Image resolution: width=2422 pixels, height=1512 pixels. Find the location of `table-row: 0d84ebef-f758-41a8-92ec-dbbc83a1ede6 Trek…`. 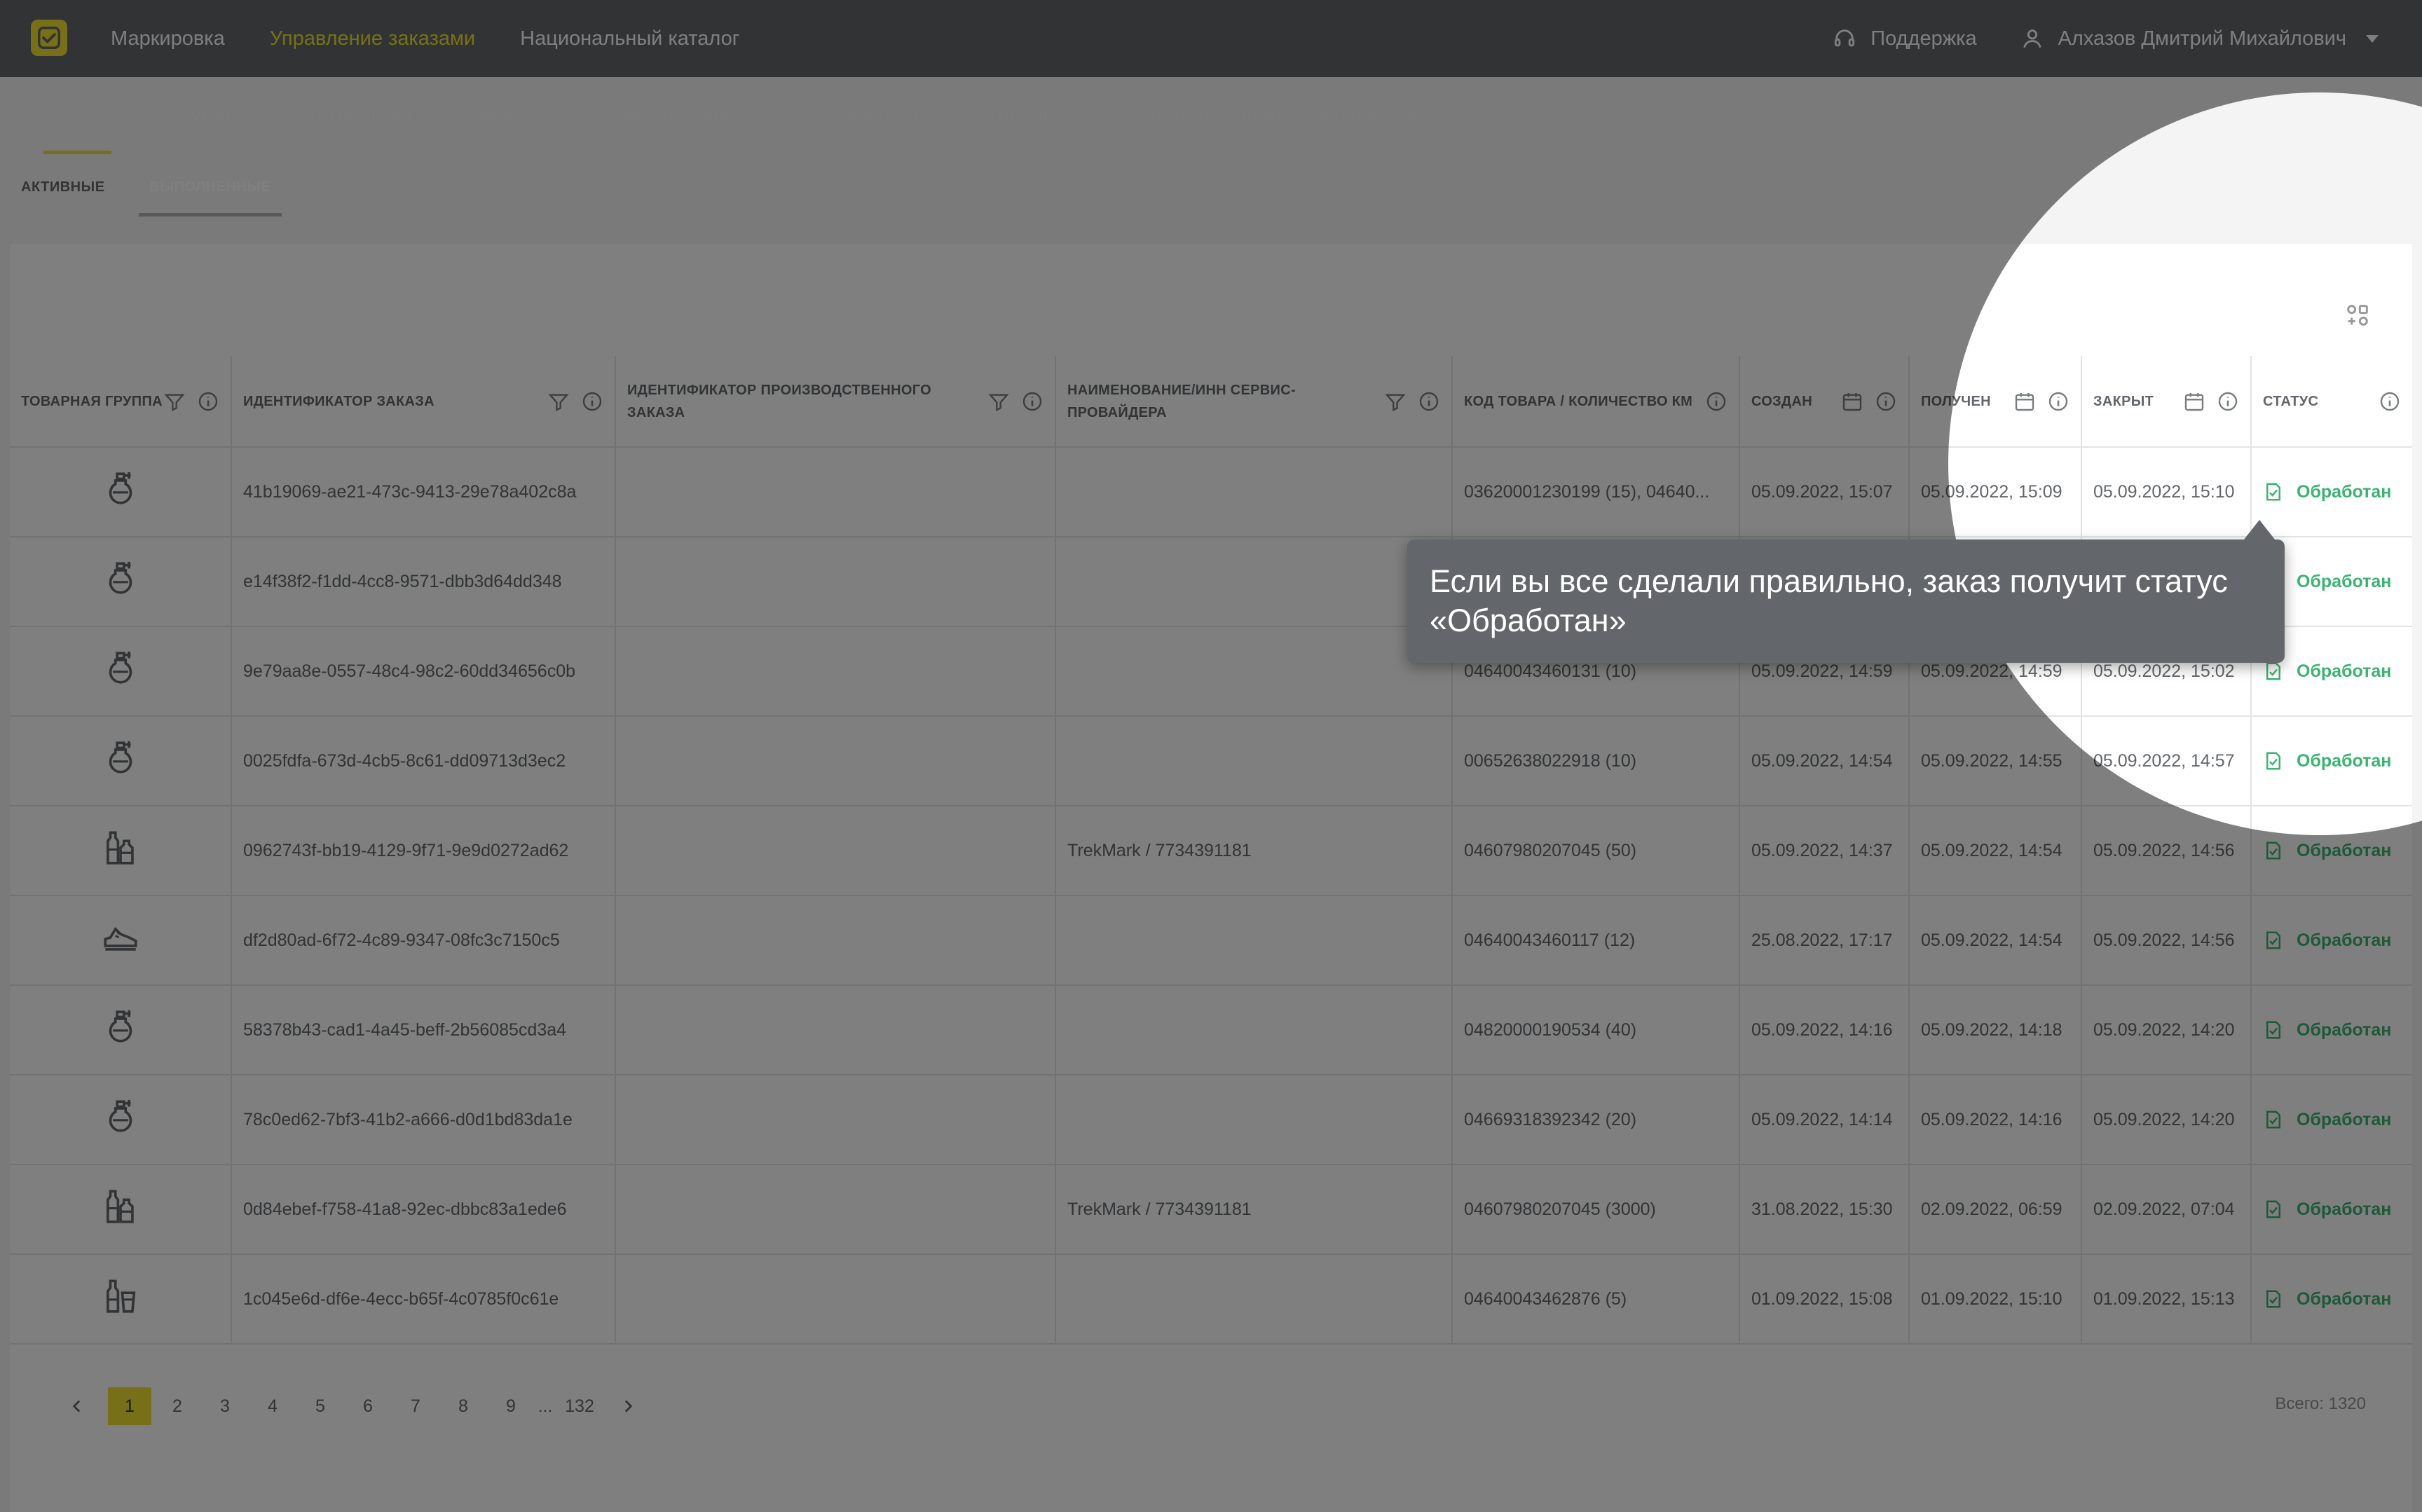

table-row: 0d84ebef-f758-41a8-92ec-dbbc83a1ede6 Trek… is located at coordinates (1211, 1209).